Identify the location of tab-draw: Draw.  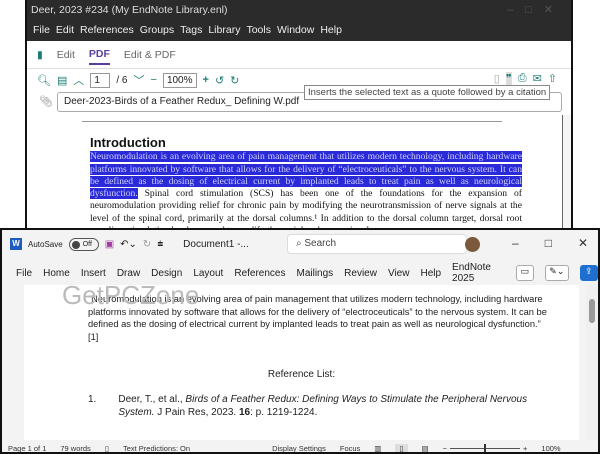
(128, 273).